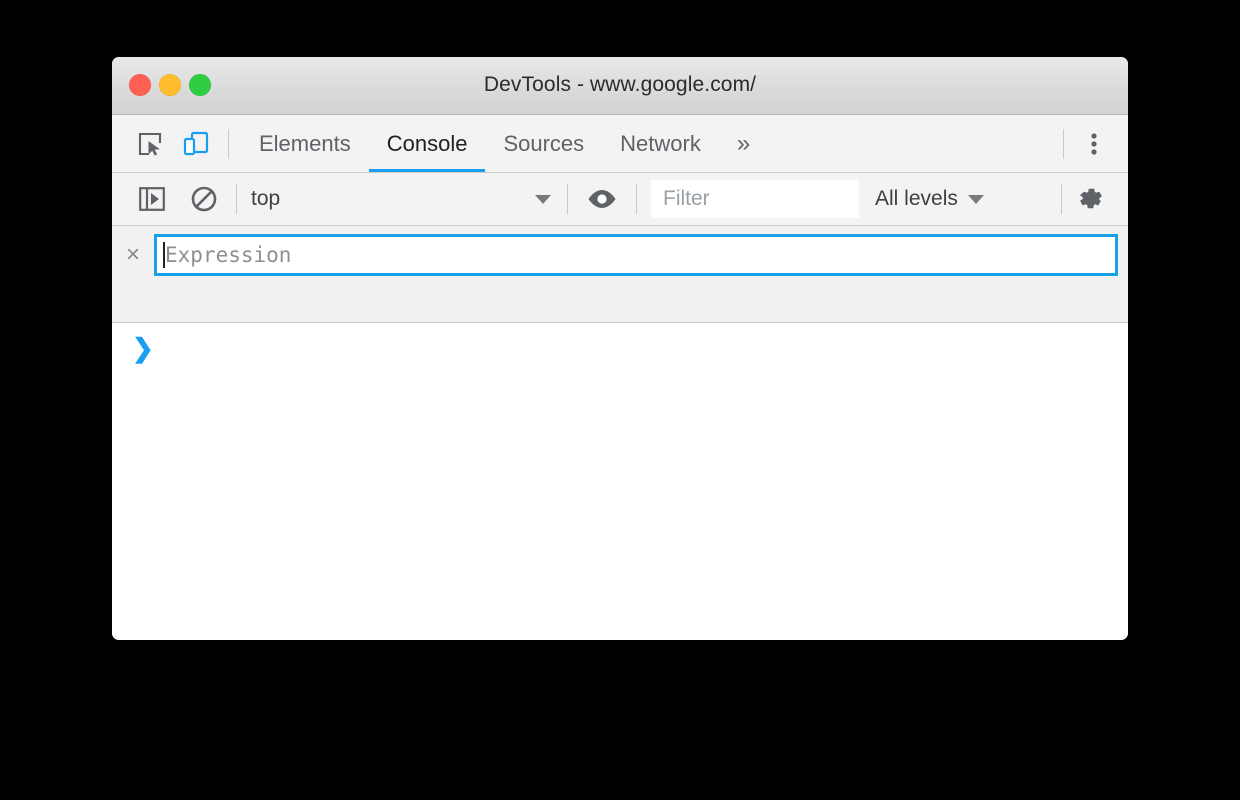  I want to click on tabbar-separator-right, so click(1063, 143).